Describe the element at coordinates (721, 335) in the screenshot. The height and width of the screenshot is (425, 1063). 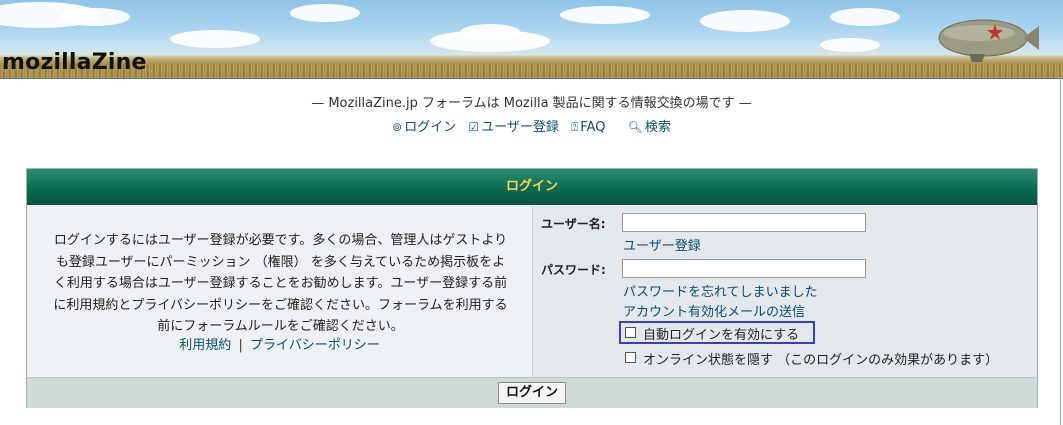
I see `autologin-label: 自動ログインを有効にする` at that location.